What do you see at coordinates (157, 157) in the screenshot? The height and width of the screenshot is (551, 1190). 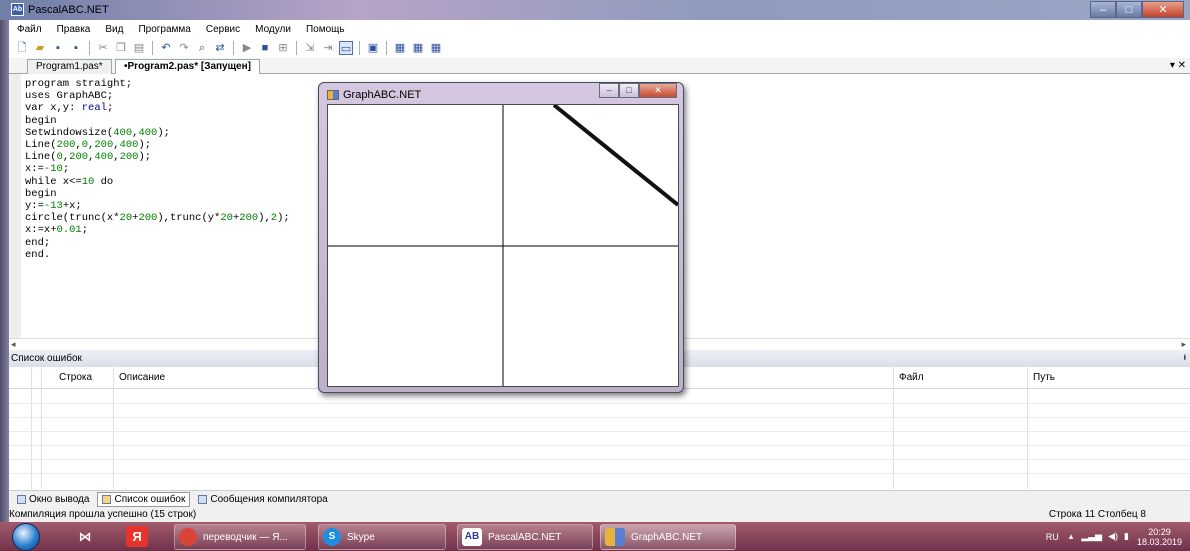 I see `code-line: Line(0,200,400,200);` at bounding box center [157, 157].